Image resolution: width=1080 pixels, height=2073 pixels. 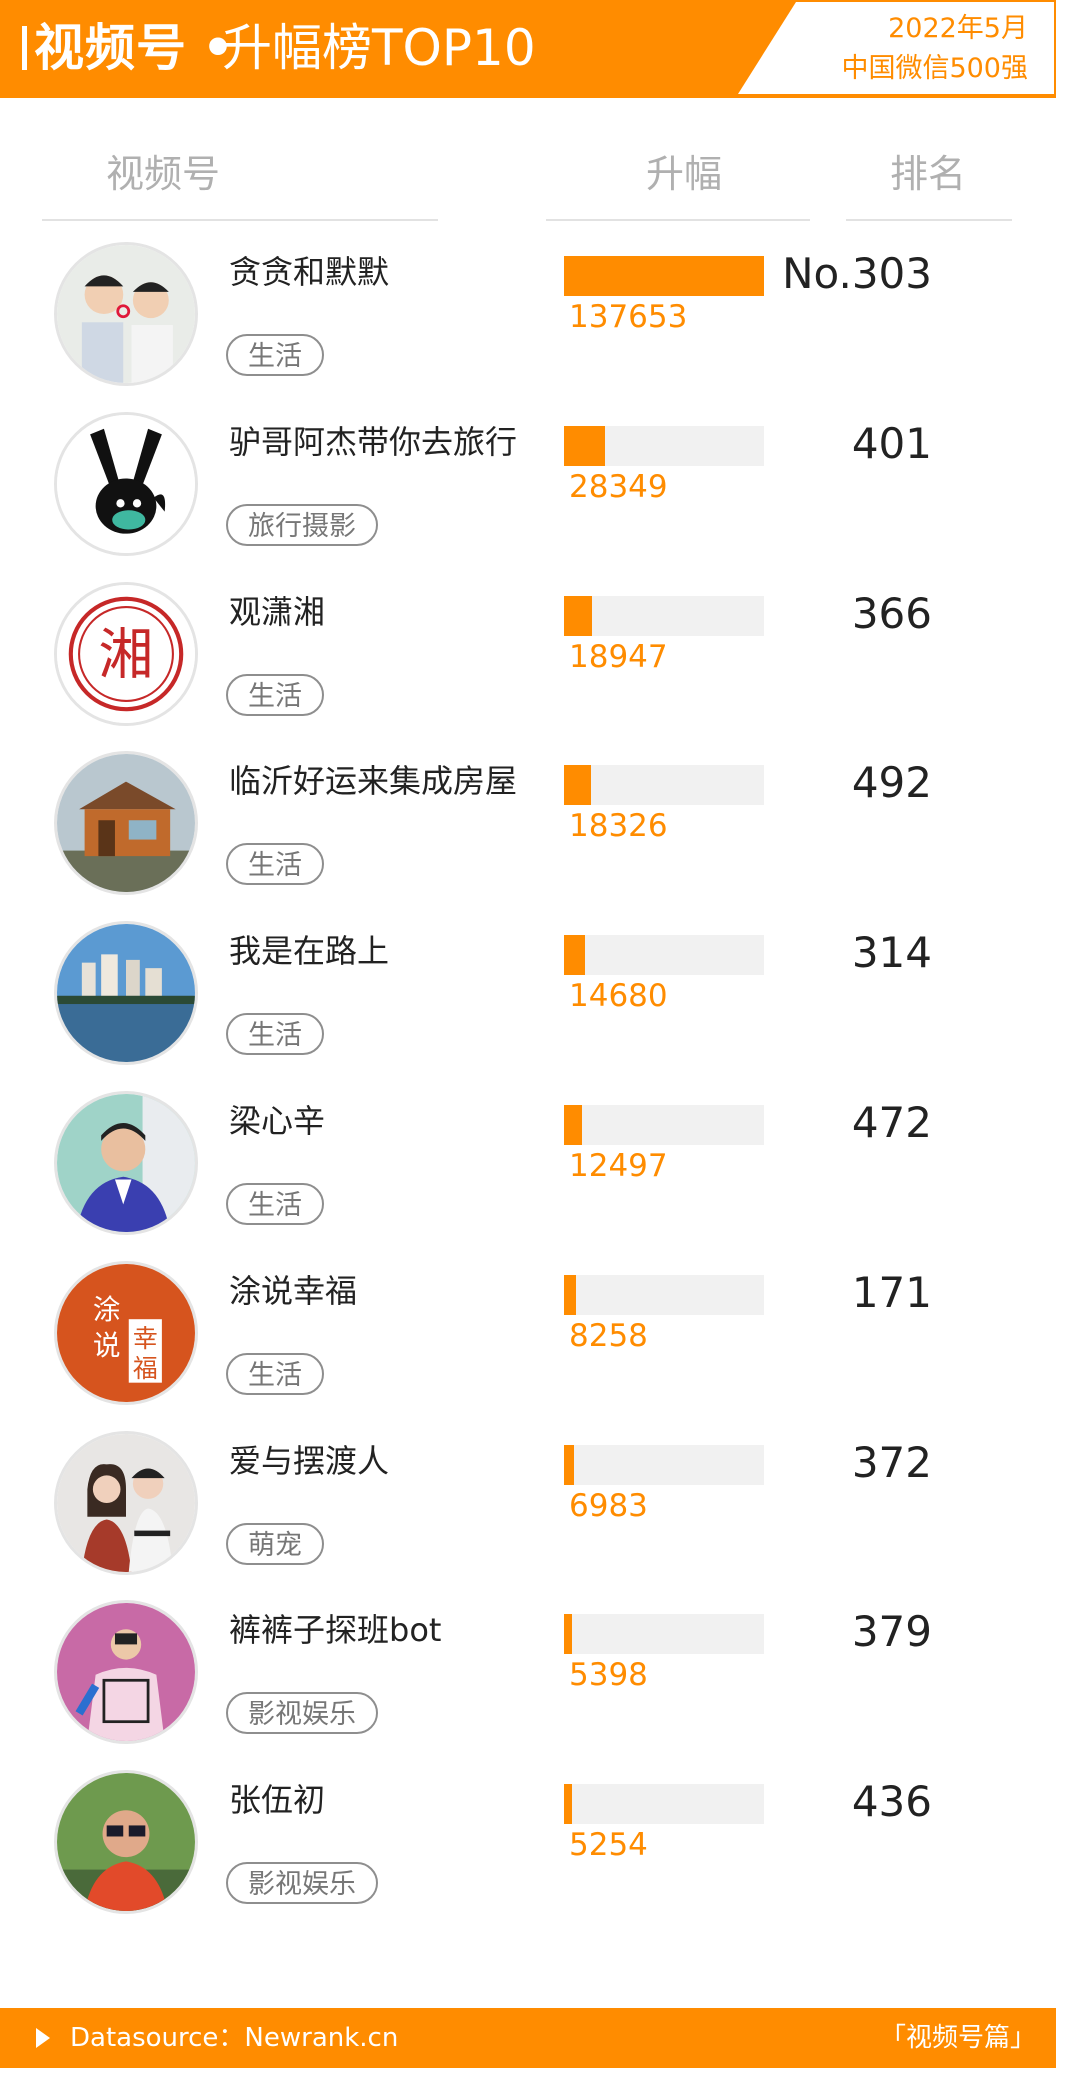 I want to click on gain-value: 18326, so click(x=618, y=826).